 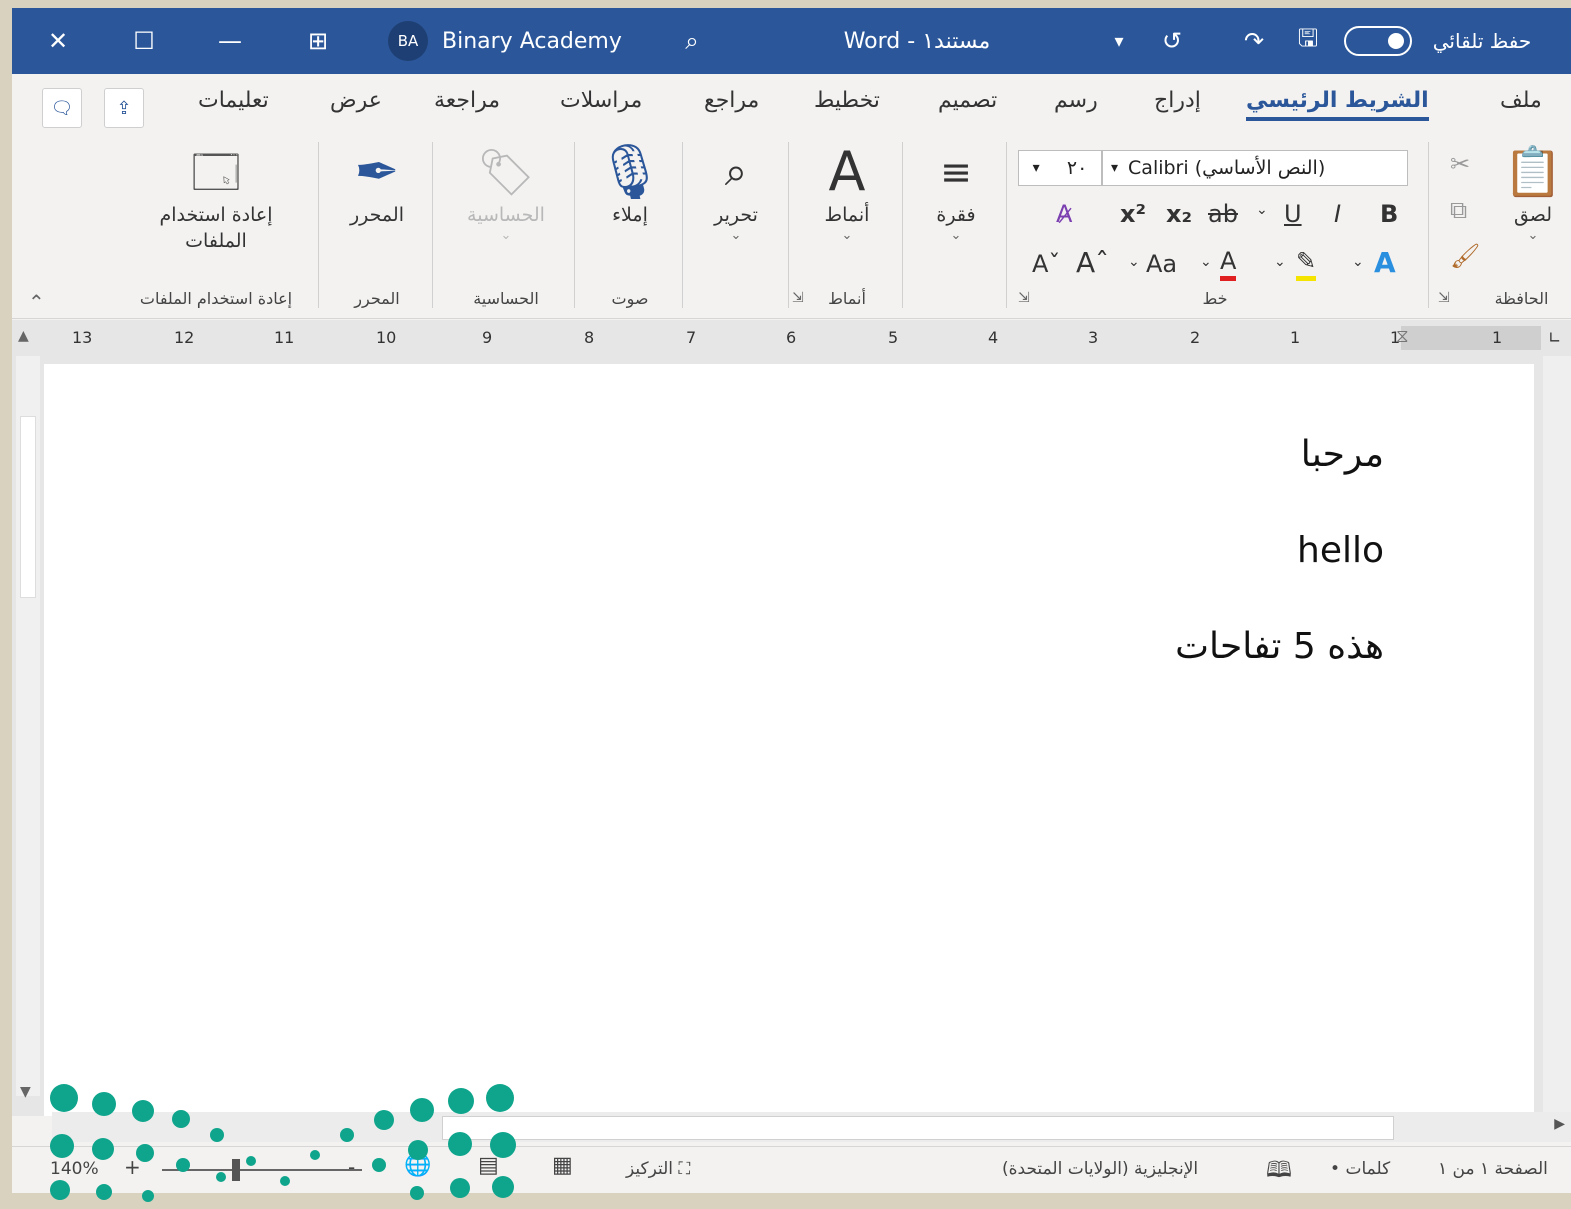 What do you see at coordinates (36, 302) in the screenshot?
I see `collapse-ribbon-icon: ⌃` at bounding box center [36, 302].